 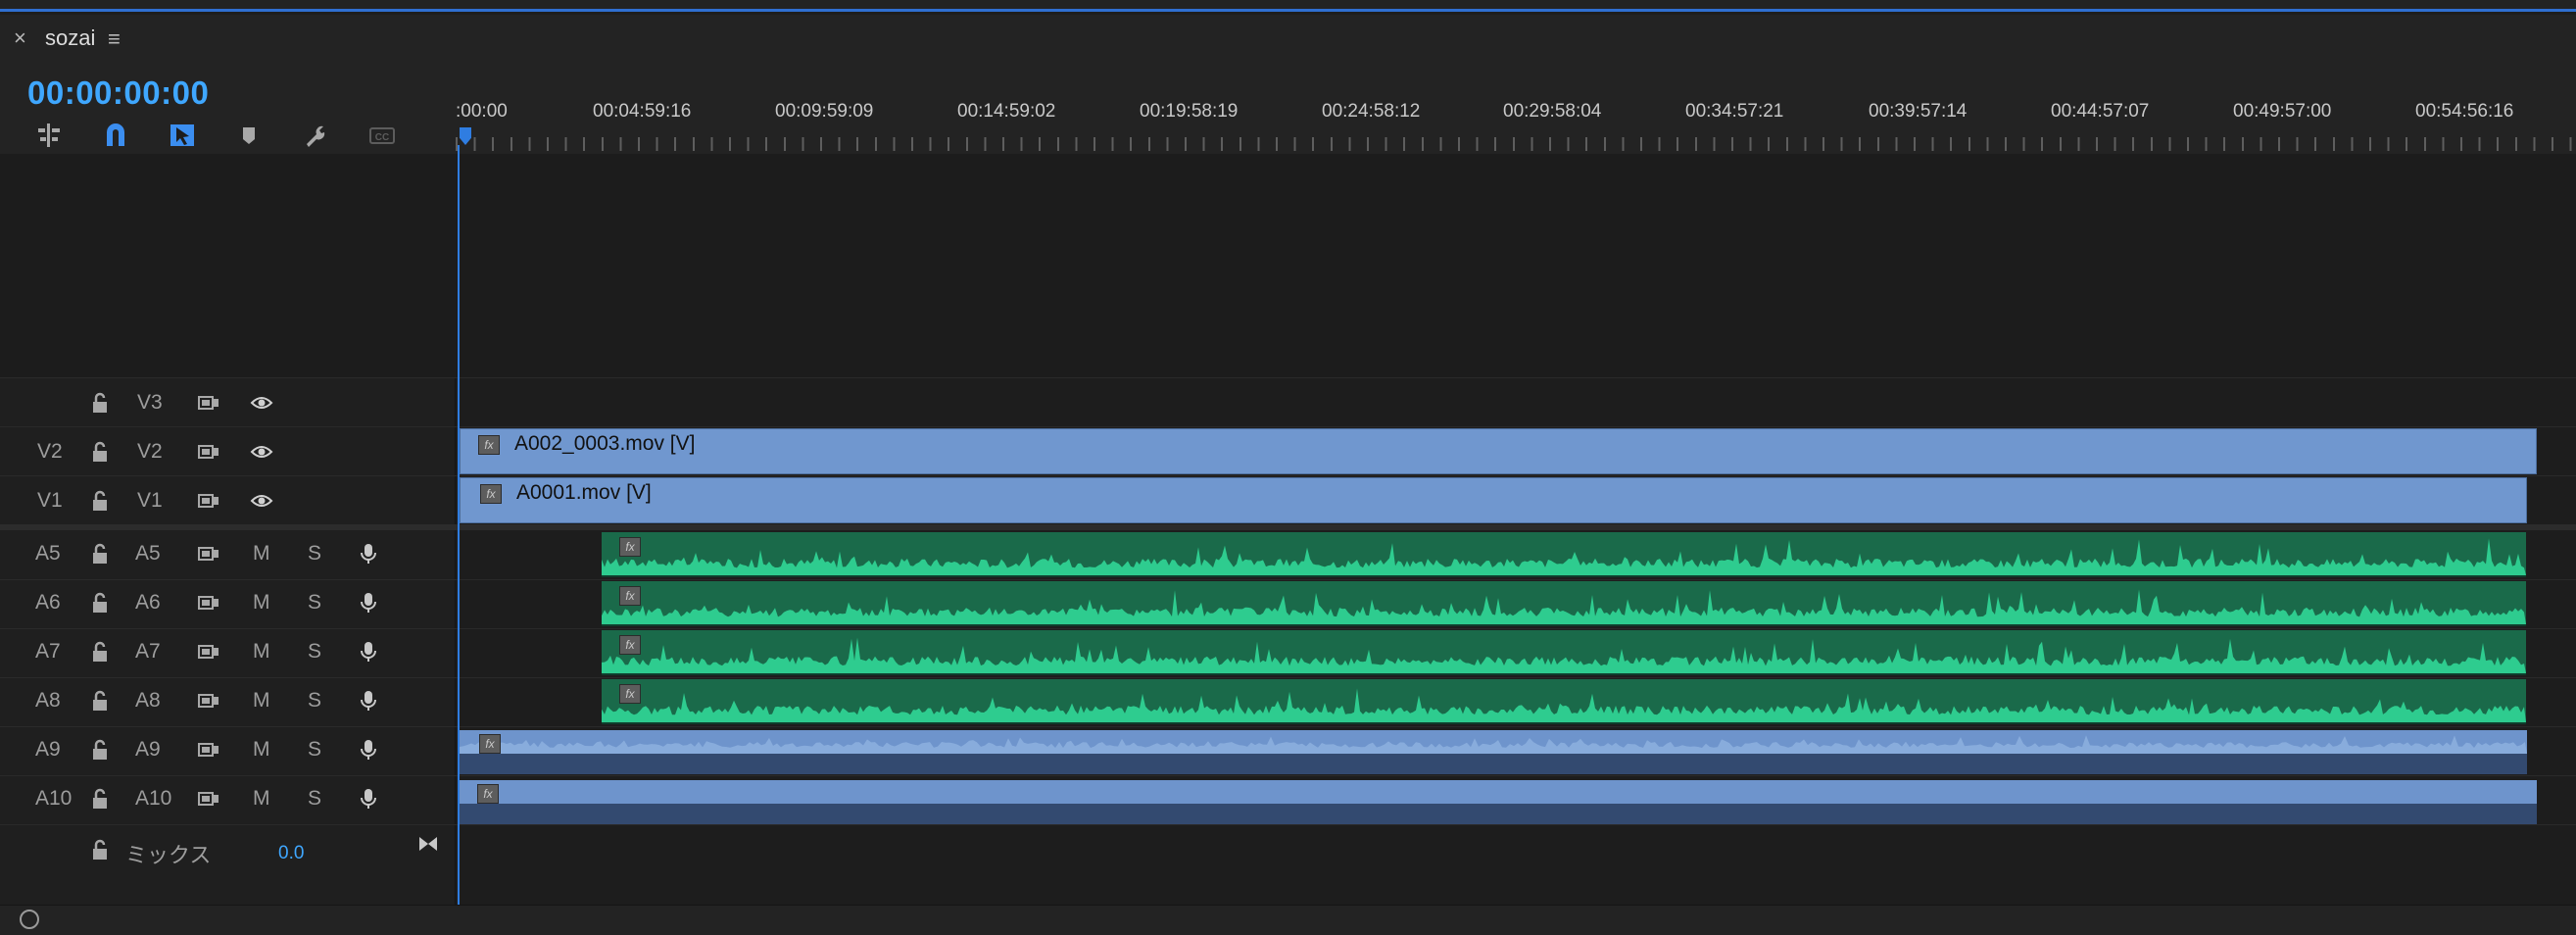 I want to click on track-name-a5: A5, so click(x=148, y=554).